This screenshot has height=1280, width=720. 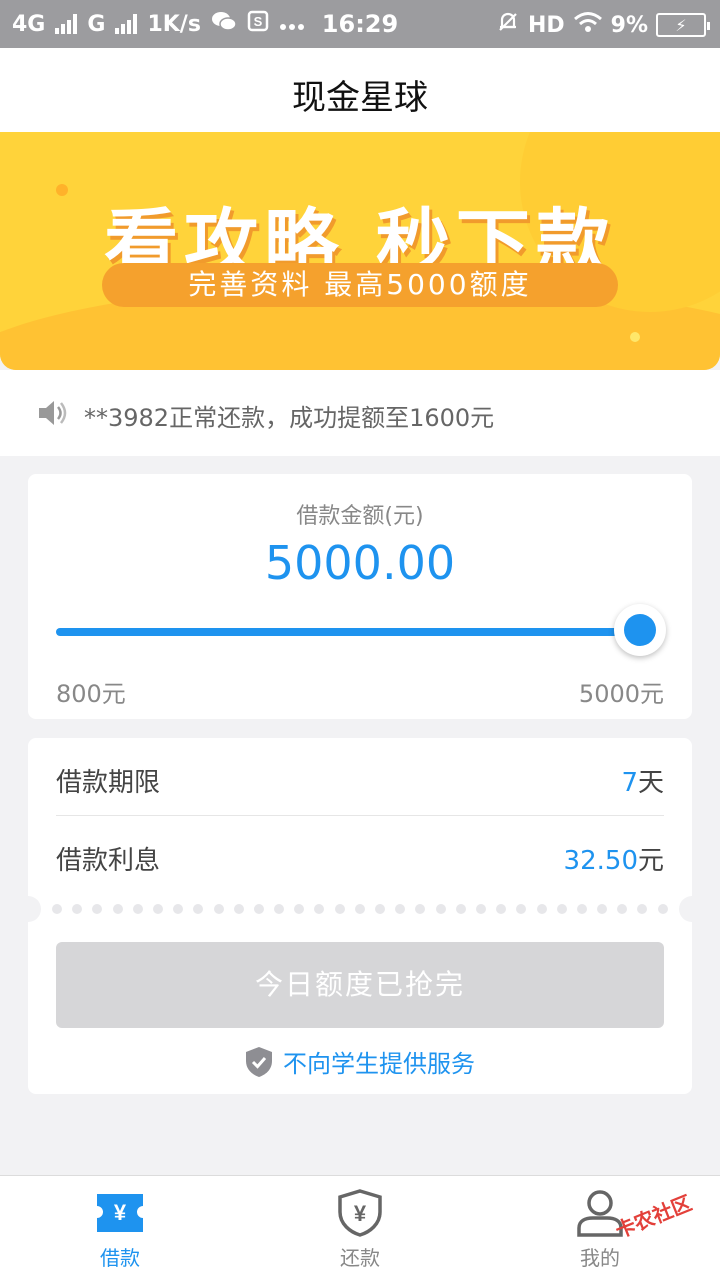 I want to click on interest-unit: 元, so click(x=650, y=861).